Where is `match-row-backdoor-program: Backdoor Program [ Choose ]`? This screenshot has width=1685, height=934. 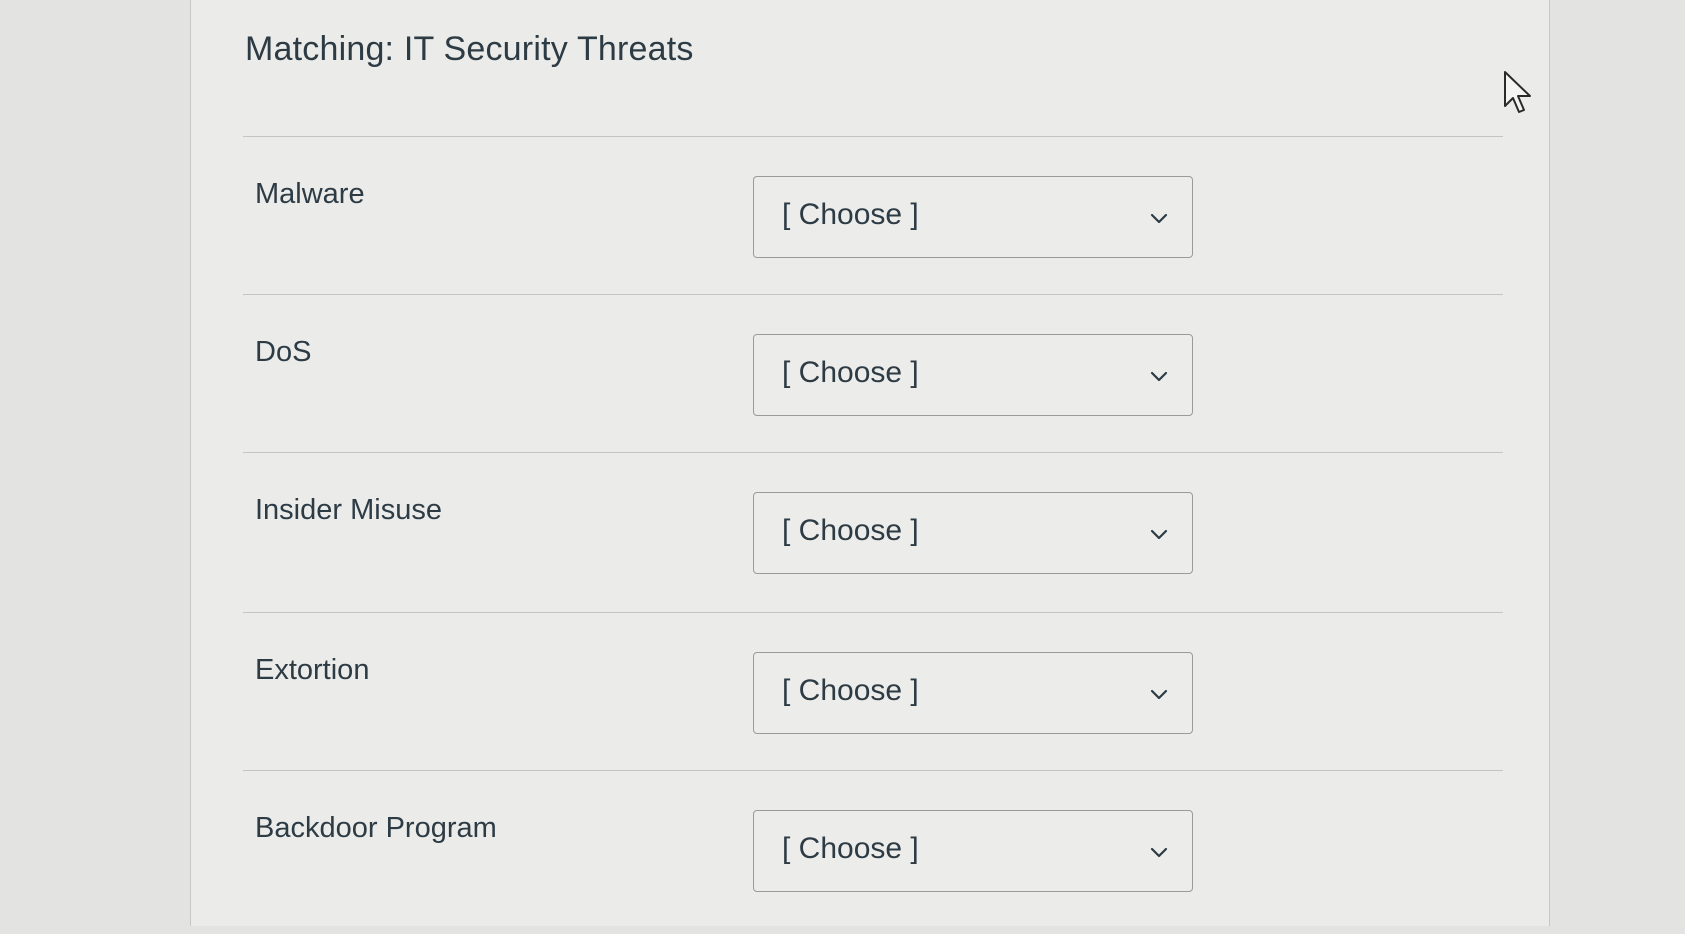
match-row-backdoor-program: Backdoor Program [ Choose ] is located at coordinates (873, 855).